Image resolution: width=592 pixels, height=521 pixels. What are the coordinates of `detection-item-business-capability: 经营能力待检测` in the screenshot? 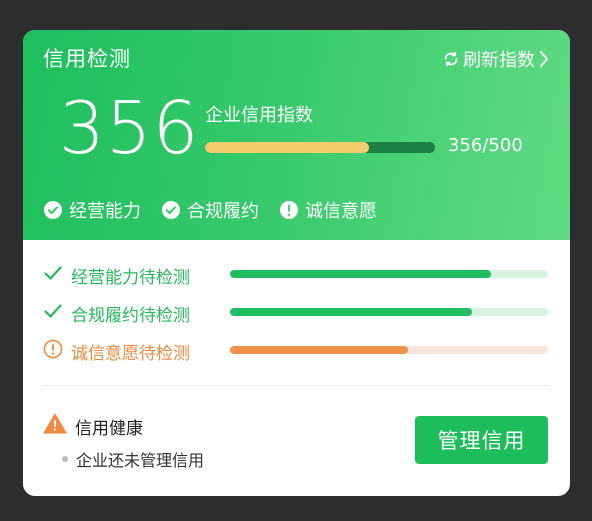 It's located at (296, 279).